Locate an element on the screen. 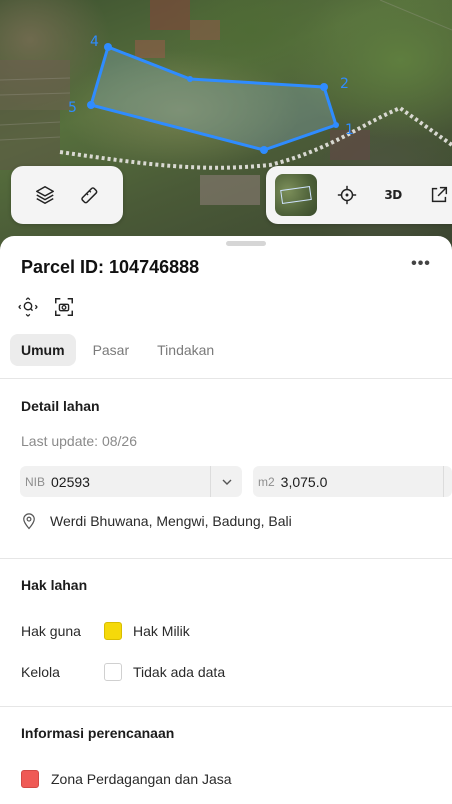 The image size is (452, 804). nib-dropdown-button is located at coordinates (226, 481).